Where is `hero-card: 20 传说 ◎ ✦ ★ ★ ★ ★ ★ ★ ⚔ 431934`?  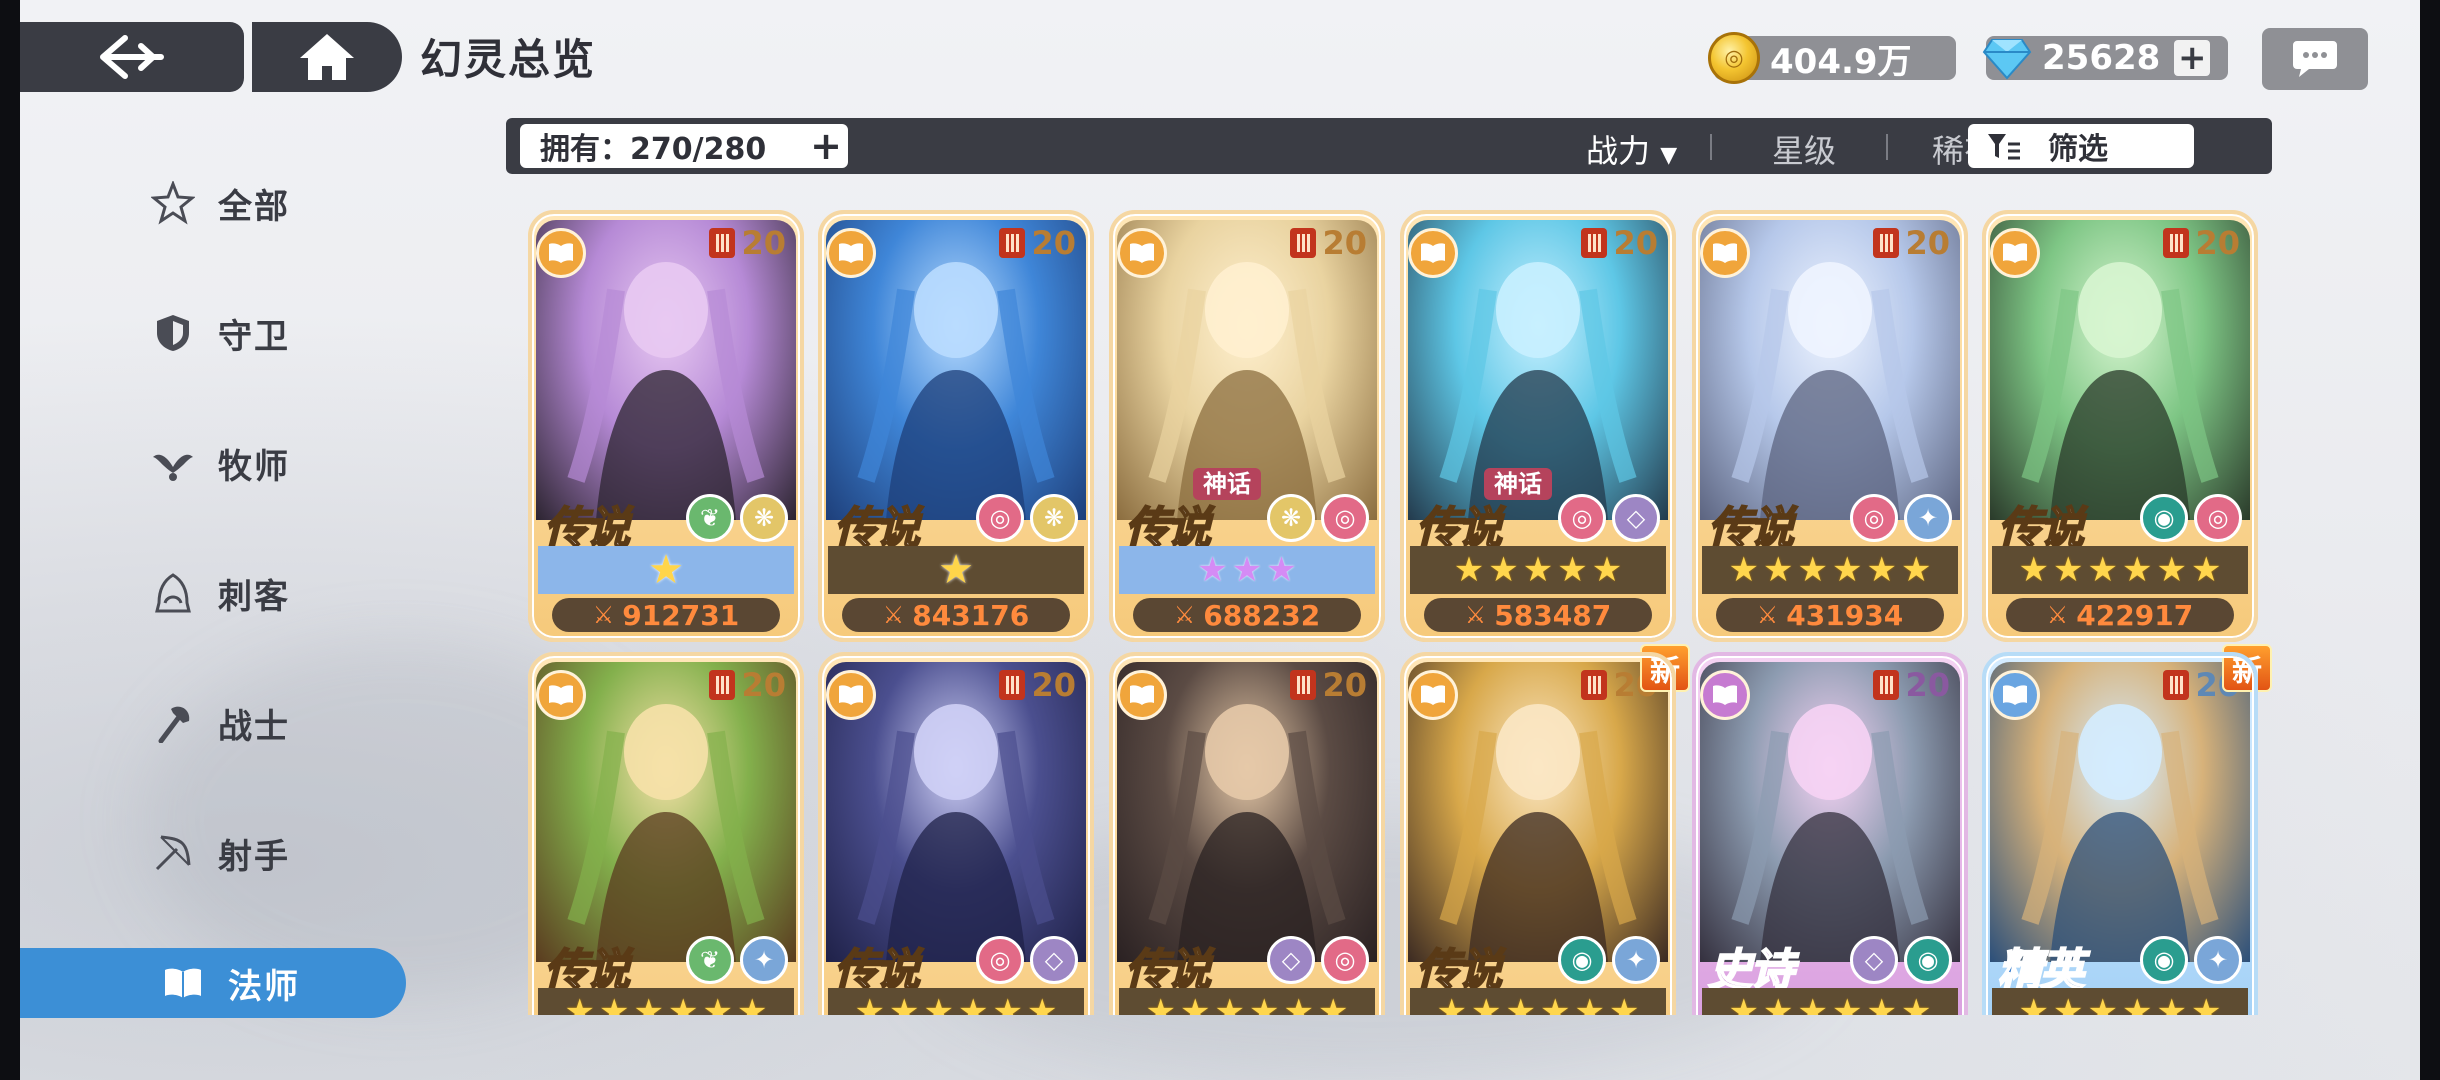 hero-card: 20 传说 ◎ ✦ ★ ★ ★ ★ ★ ★ ⚔ 431934 is located at coordinates (1830, 426).